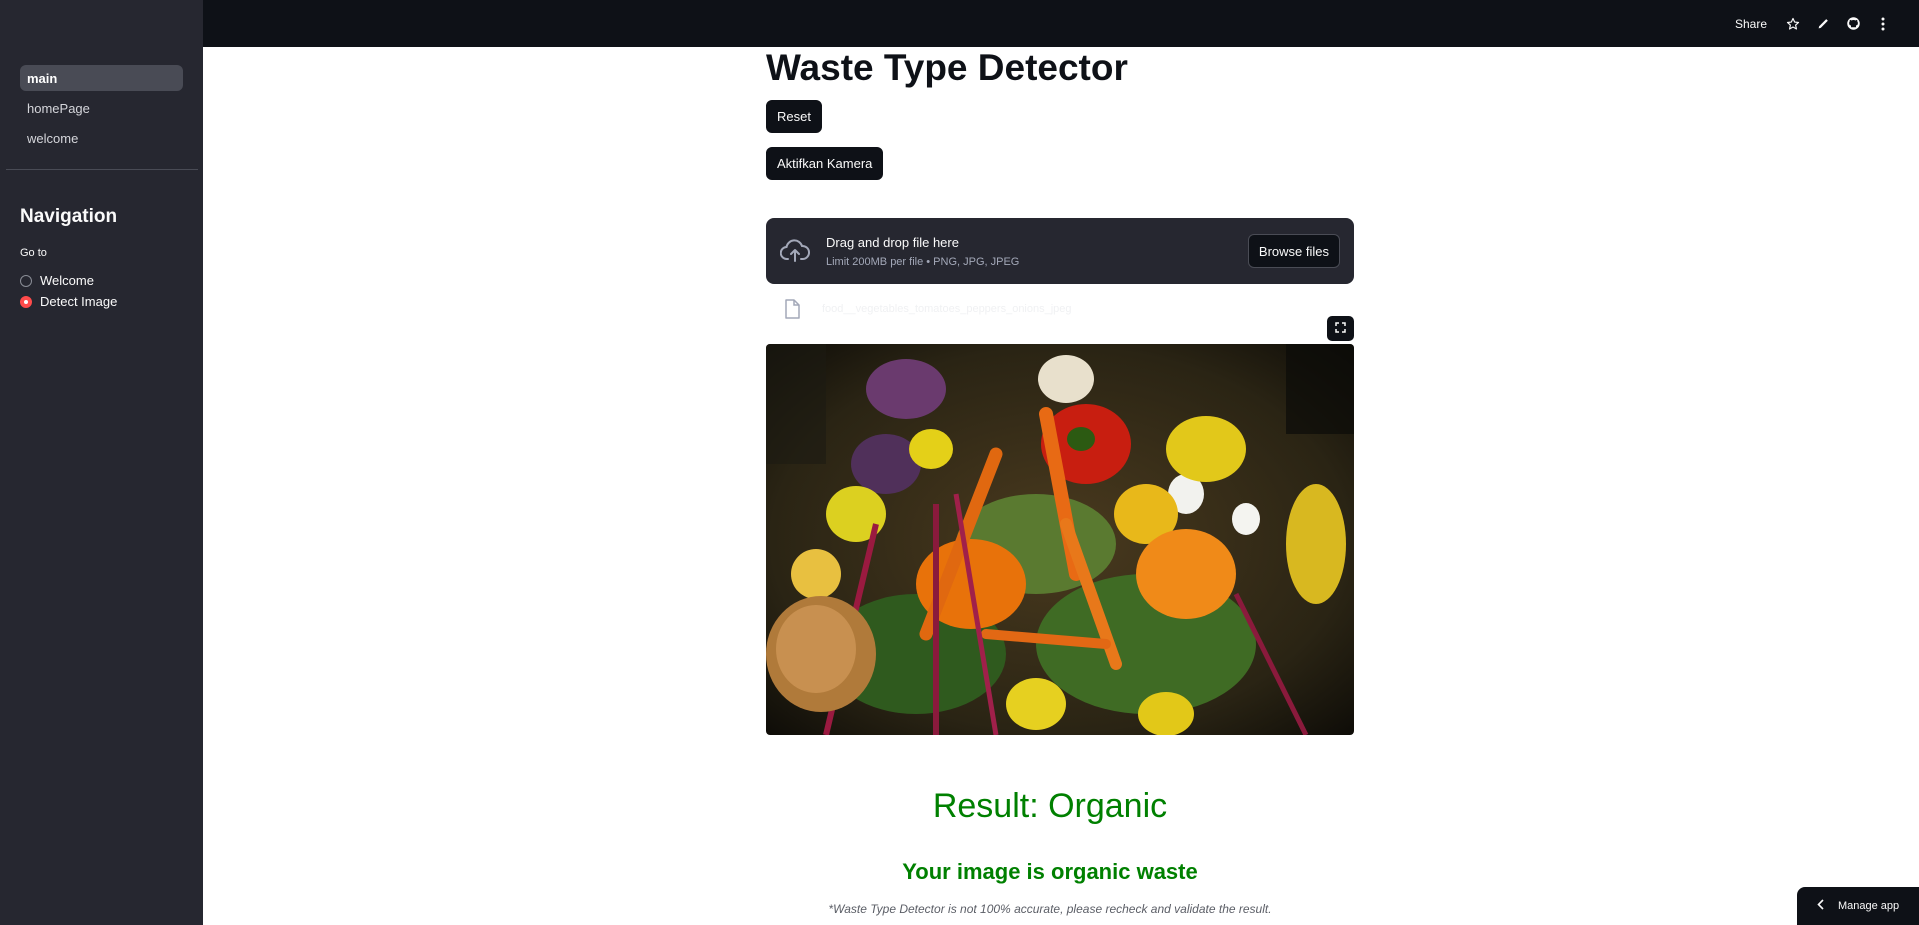 This screenshot has height=925, width=1919. What do you see at coordinates (796, 251) in the screenshot?
I see `cloud-upload-icon` at bounding box center [796, 251].